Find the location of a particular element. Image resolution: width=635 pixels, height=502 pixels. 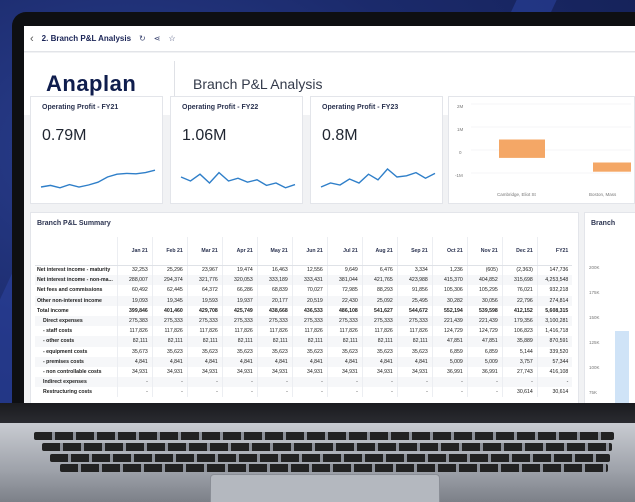

column-header: May 21 is located at coordinates (274, 251).